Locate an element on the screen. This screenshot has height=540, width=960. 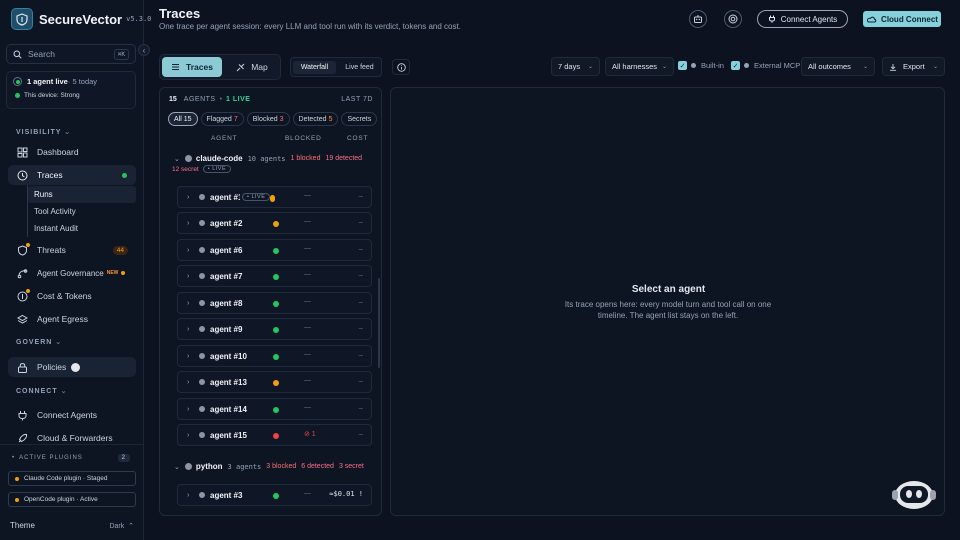
agent-row: › agent #13 — — is located at coordinates (274, 382).